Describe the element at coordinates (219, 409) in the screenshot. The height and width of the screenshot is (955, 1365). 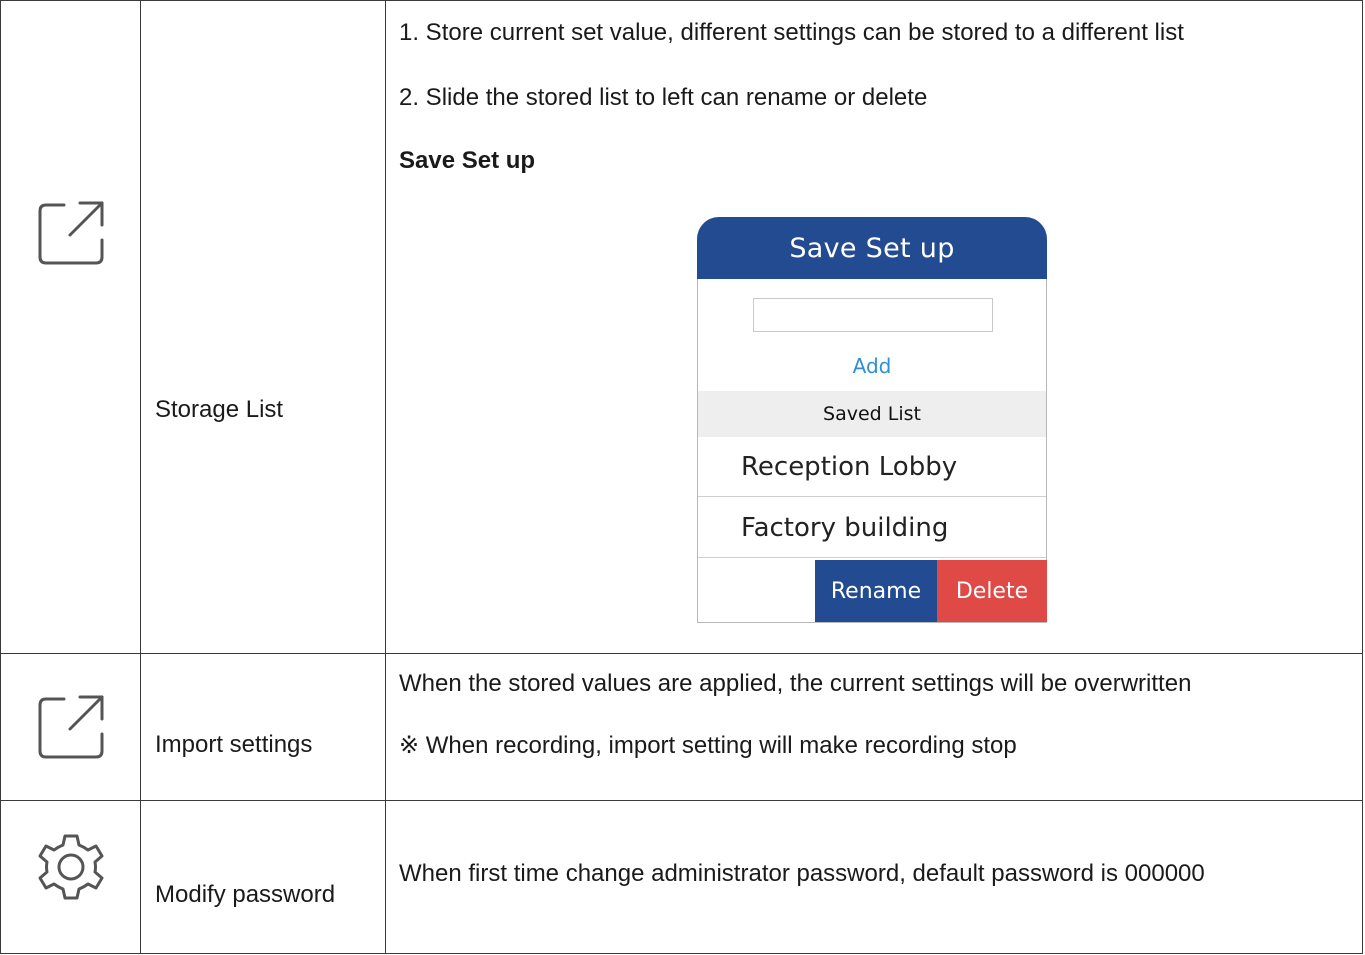
I see `feature-name: Storage List` at that location.